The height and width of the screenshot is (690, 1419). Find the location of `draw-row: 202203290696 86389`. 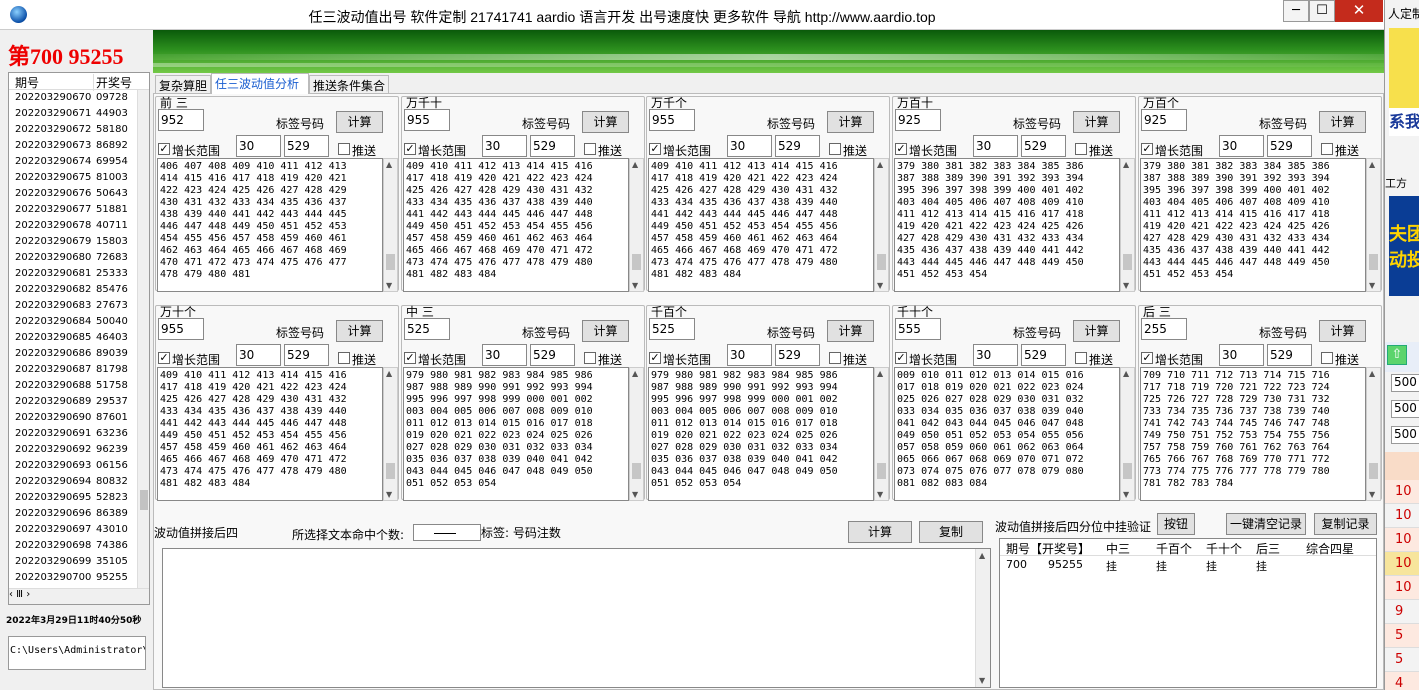

draw-row: 202203290696 86389 is located at coordinates (73, 514).